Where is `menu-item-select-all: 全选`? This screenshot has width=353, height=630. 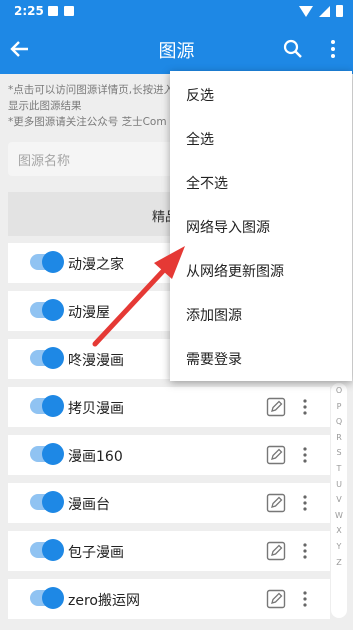
menu-item-select-all: 全选 is located at coordinates (200, 139).